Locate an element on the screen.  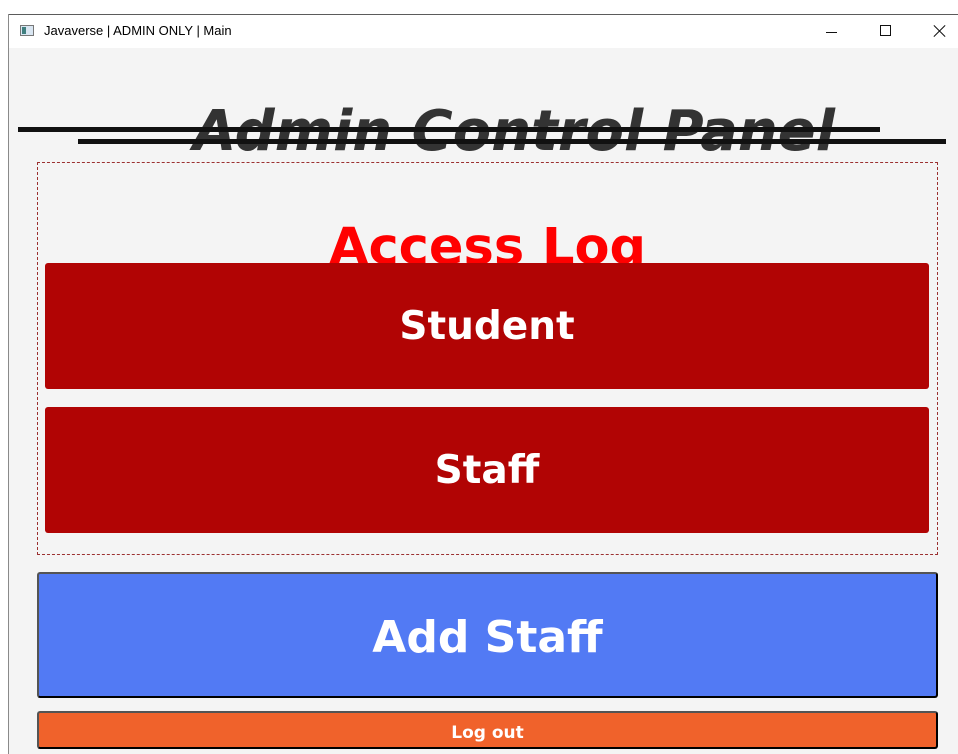
window-titlebar: Javaverse | ADMIN ONLY | Main is located at coordinates (483, 31).